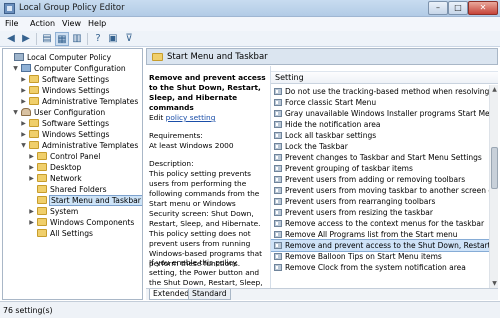 The image size is (500, 318). I want to click on setting-row: Hide the notification area, so click(384, 124).